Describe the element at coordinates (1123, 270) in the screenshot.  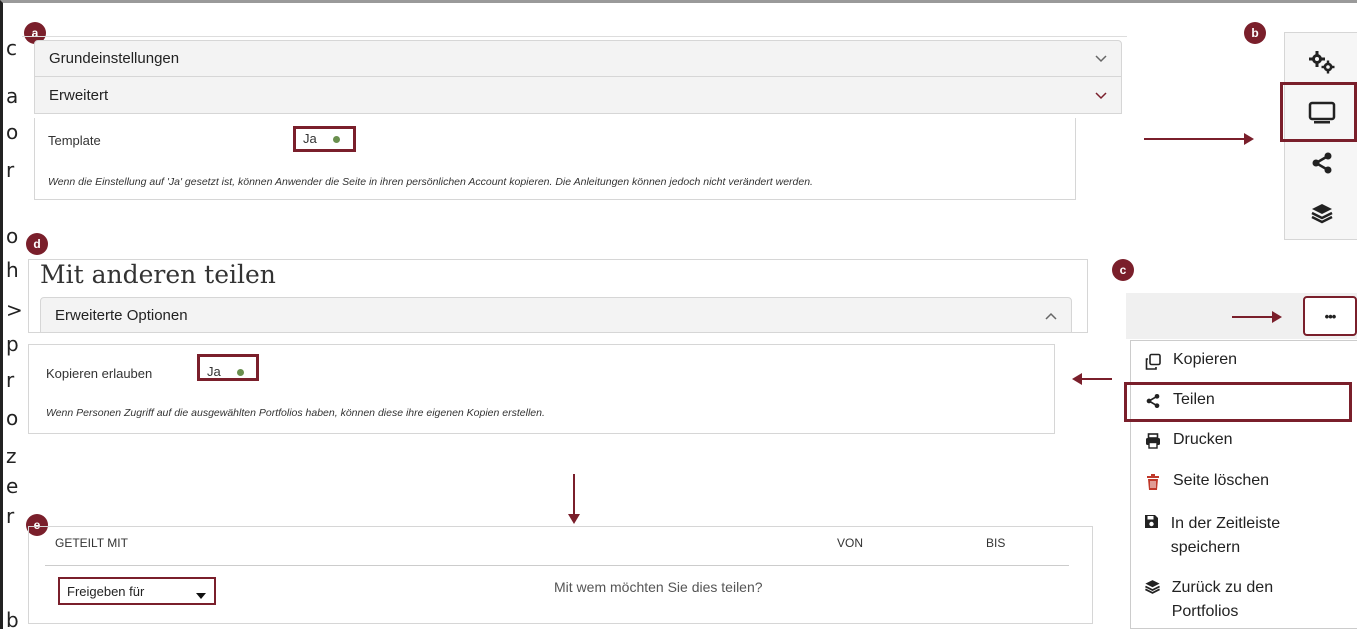
I see `badge-c: c` at that location.